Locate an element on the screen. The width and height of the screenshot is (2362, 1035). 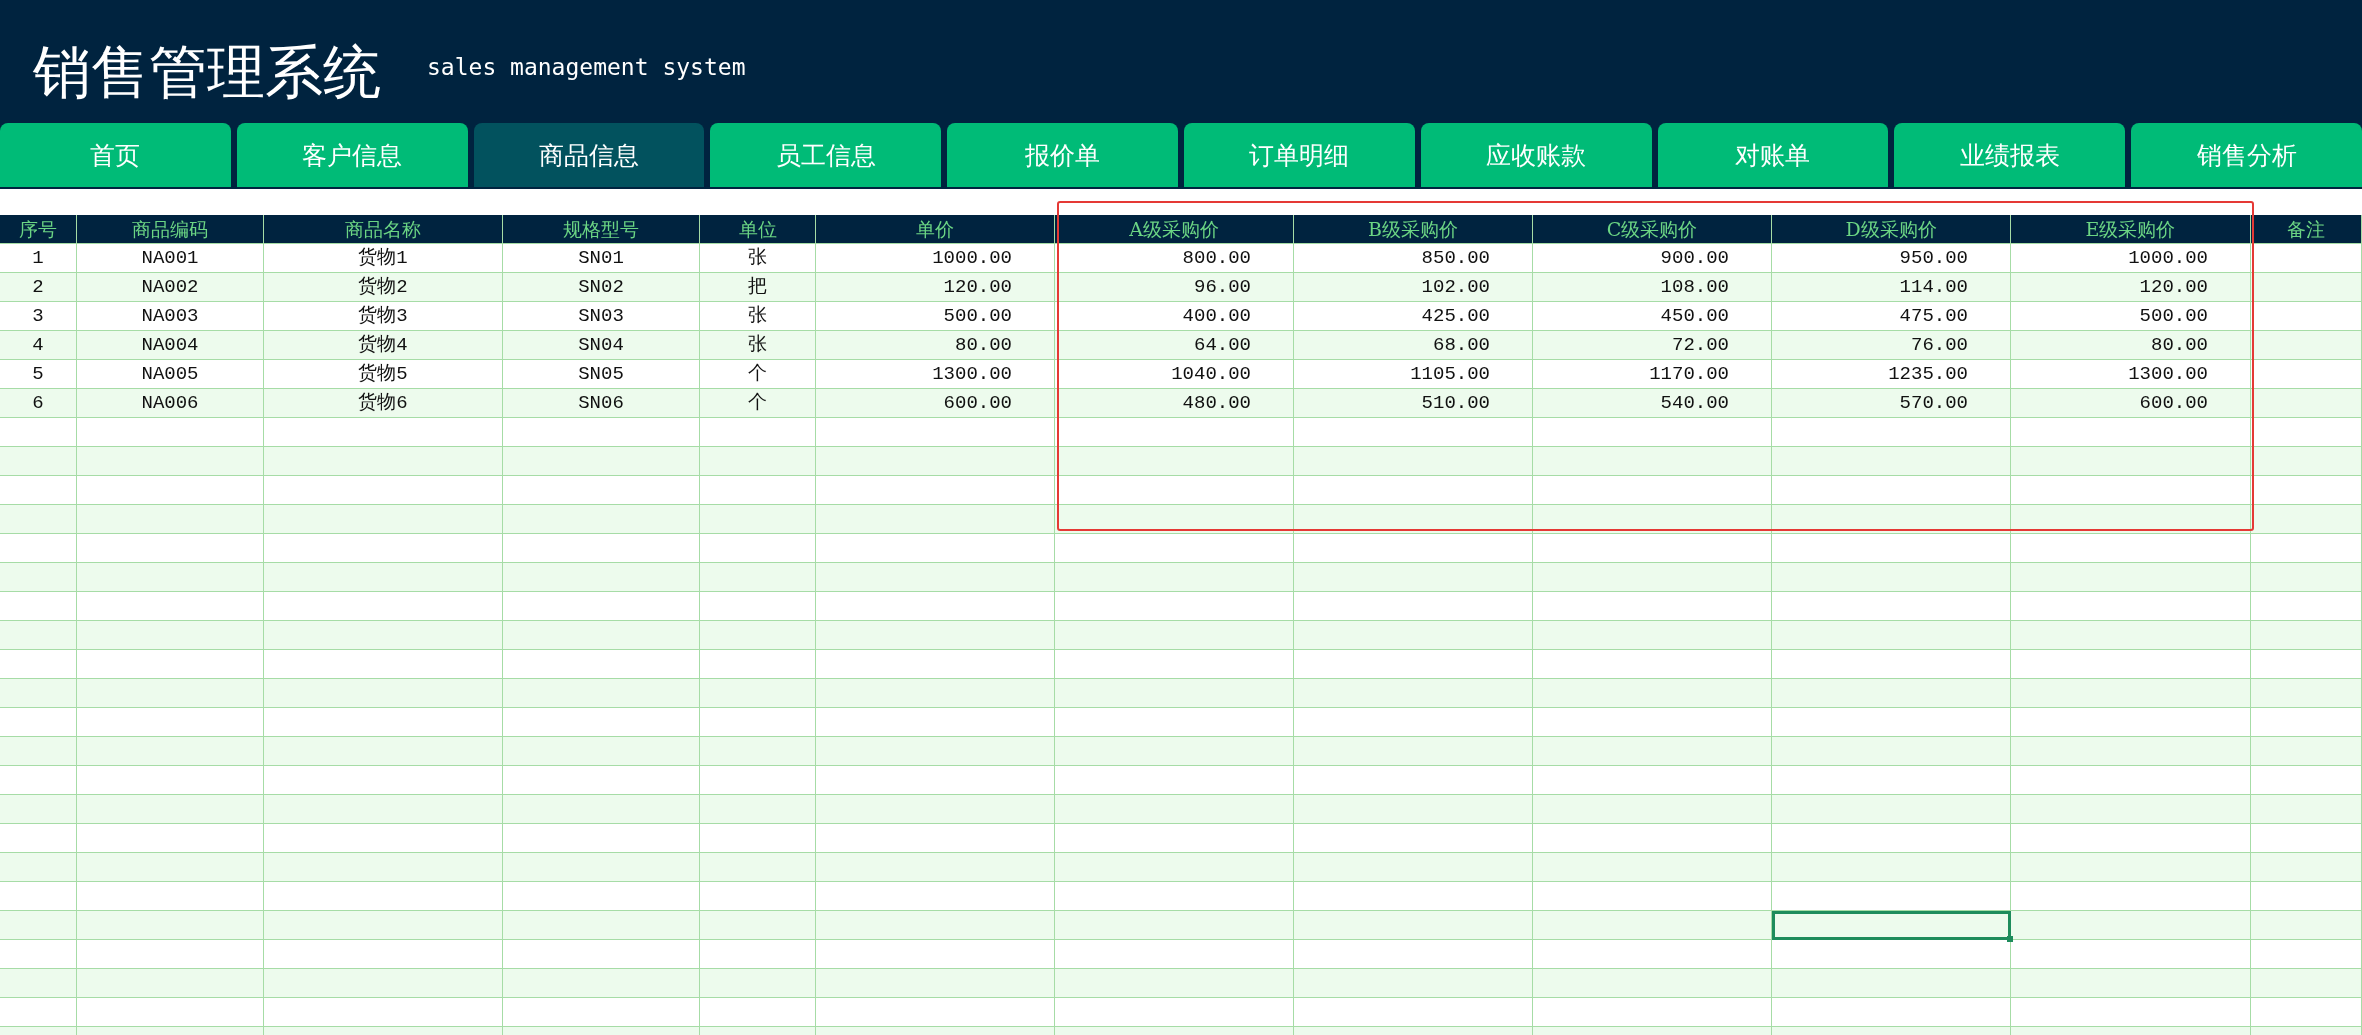
selected-cell is located at coordinates (1891, 925).